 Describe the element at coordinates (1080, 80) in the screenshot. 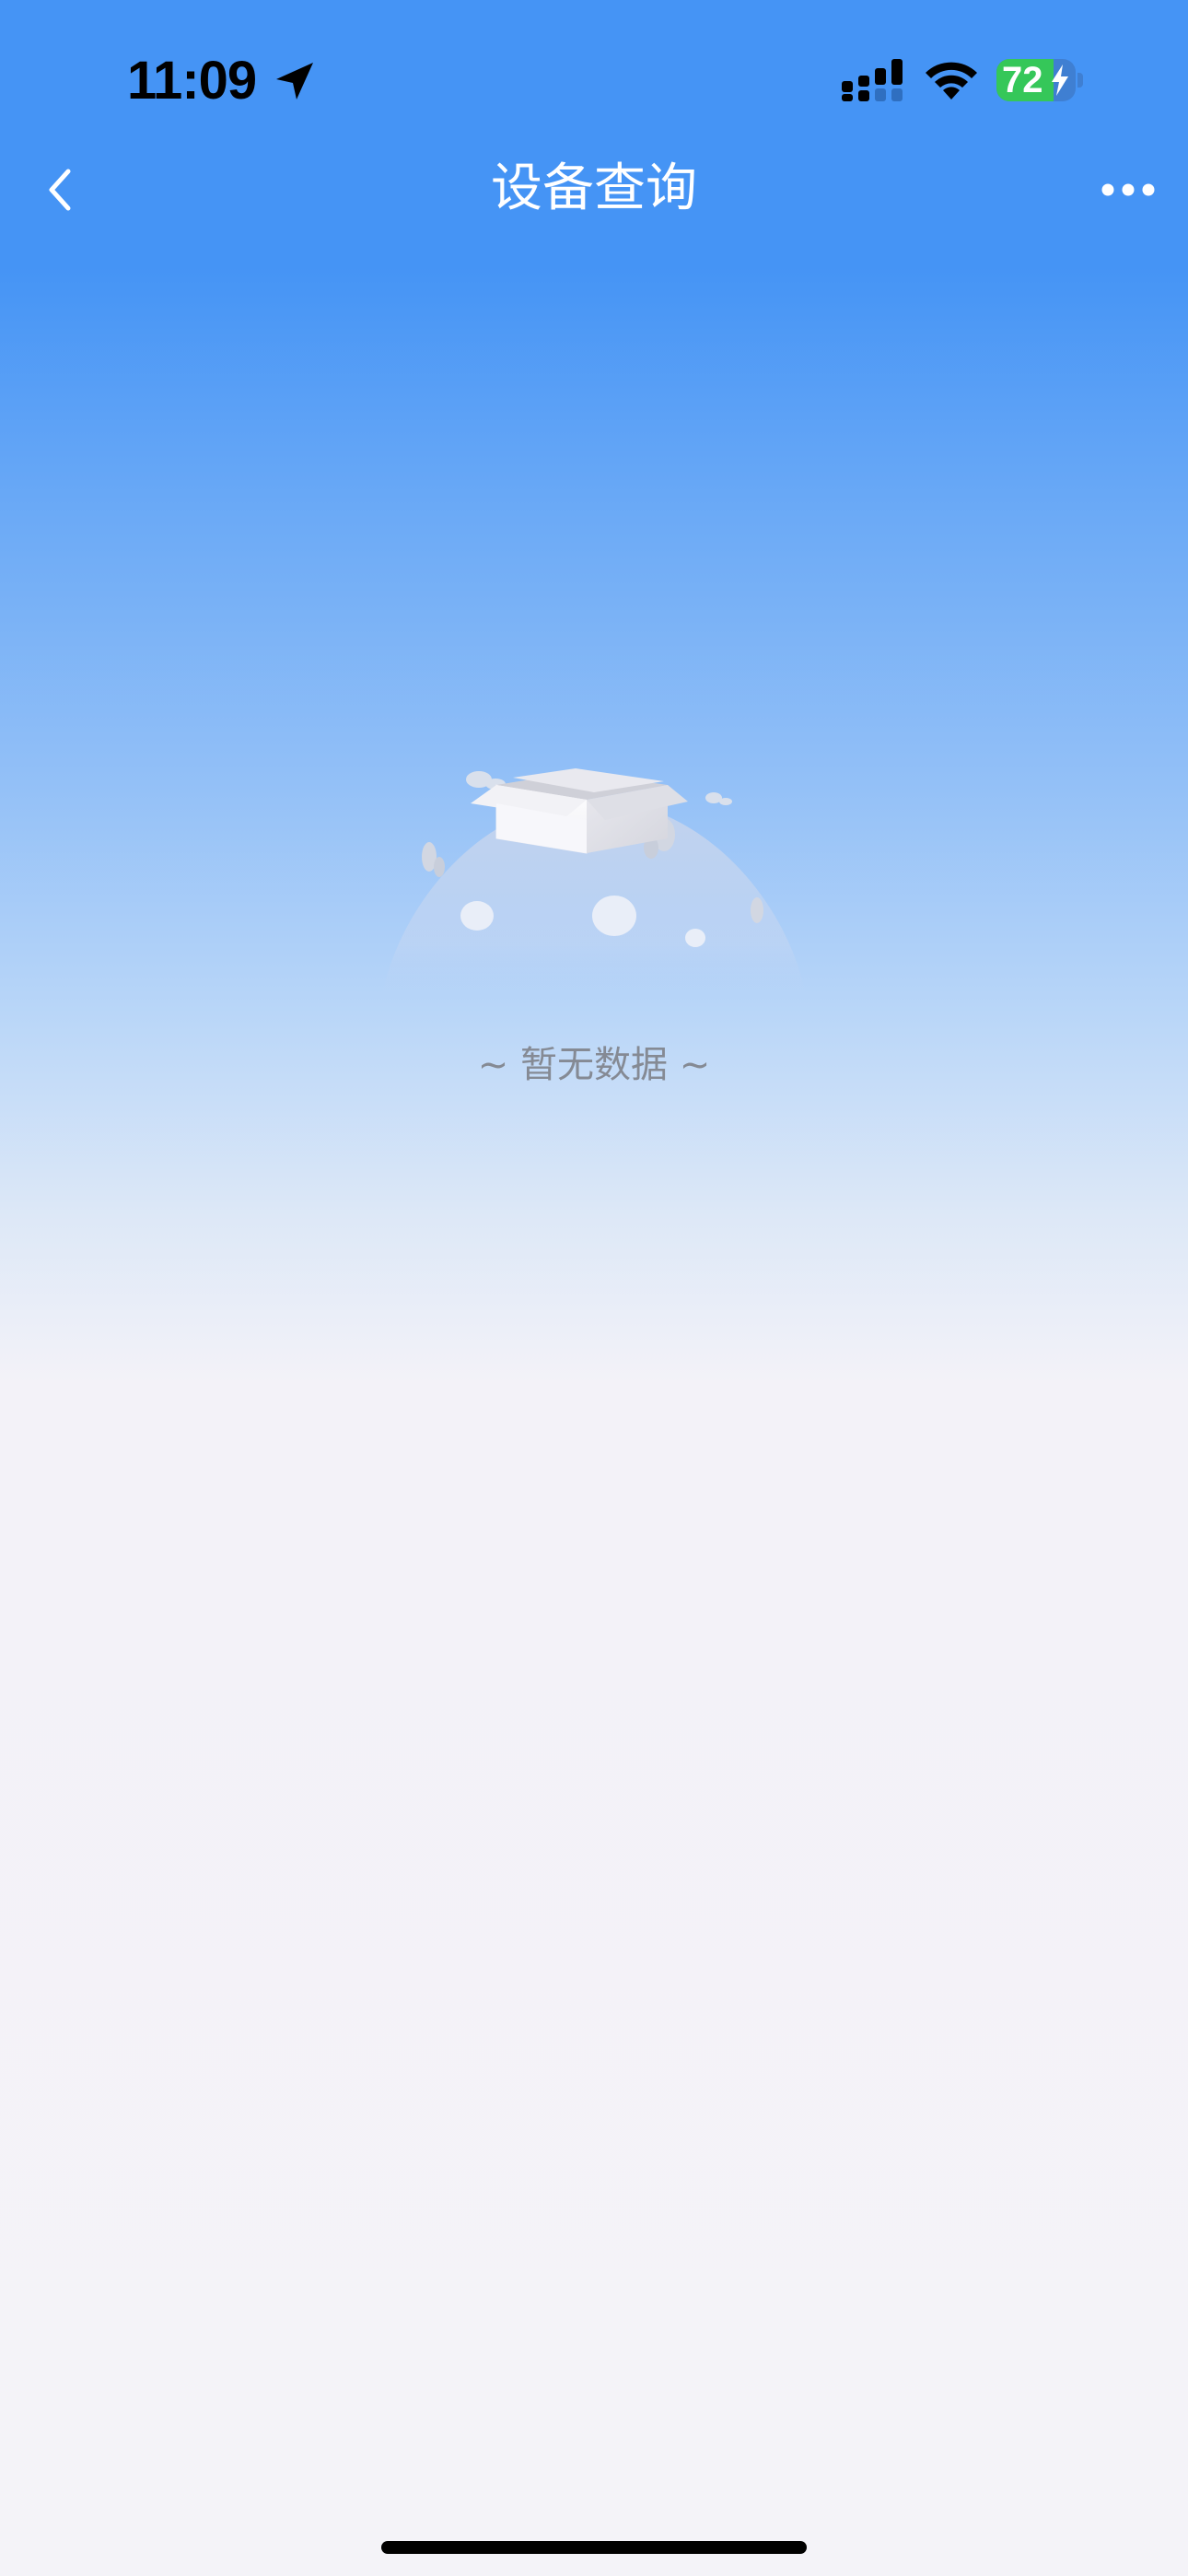

I see `battery-cap` at that location.